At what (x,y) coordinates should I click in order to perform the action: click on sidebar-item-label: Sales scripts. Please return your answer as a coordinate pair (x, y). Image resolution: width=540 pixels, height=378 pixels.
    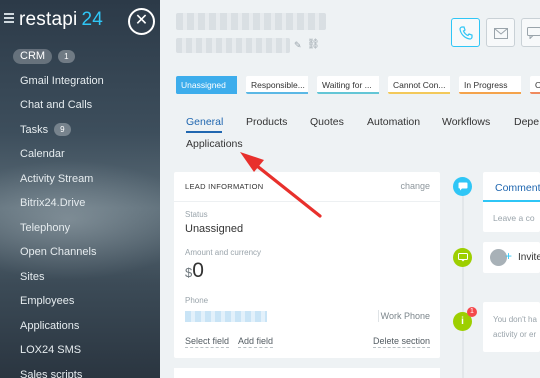
    Looking at the image, I should click on (51, 373).